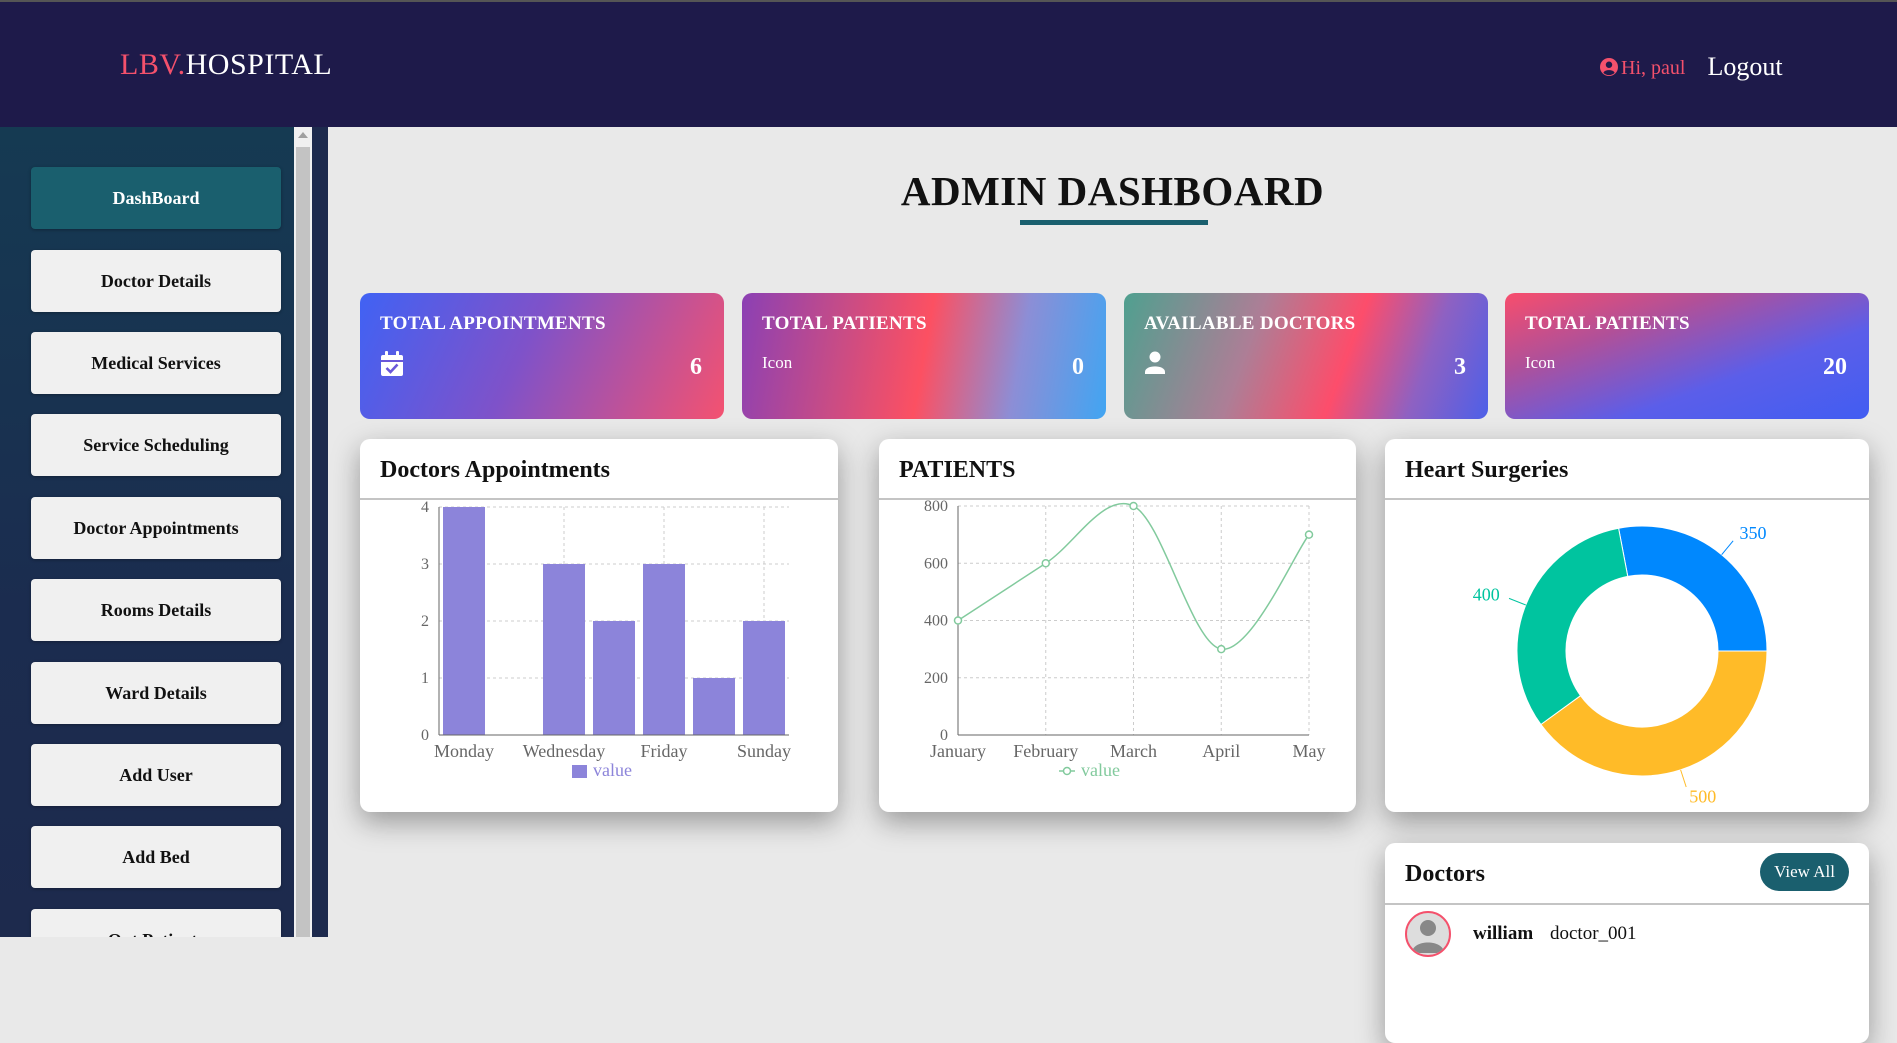 The image size is (1897, 1043). What do you see at coordinates (1250, 323) in the screenshot?
I see `stat-label: AVAILABLE DOCTORS` at bounding box center [1250, 323].